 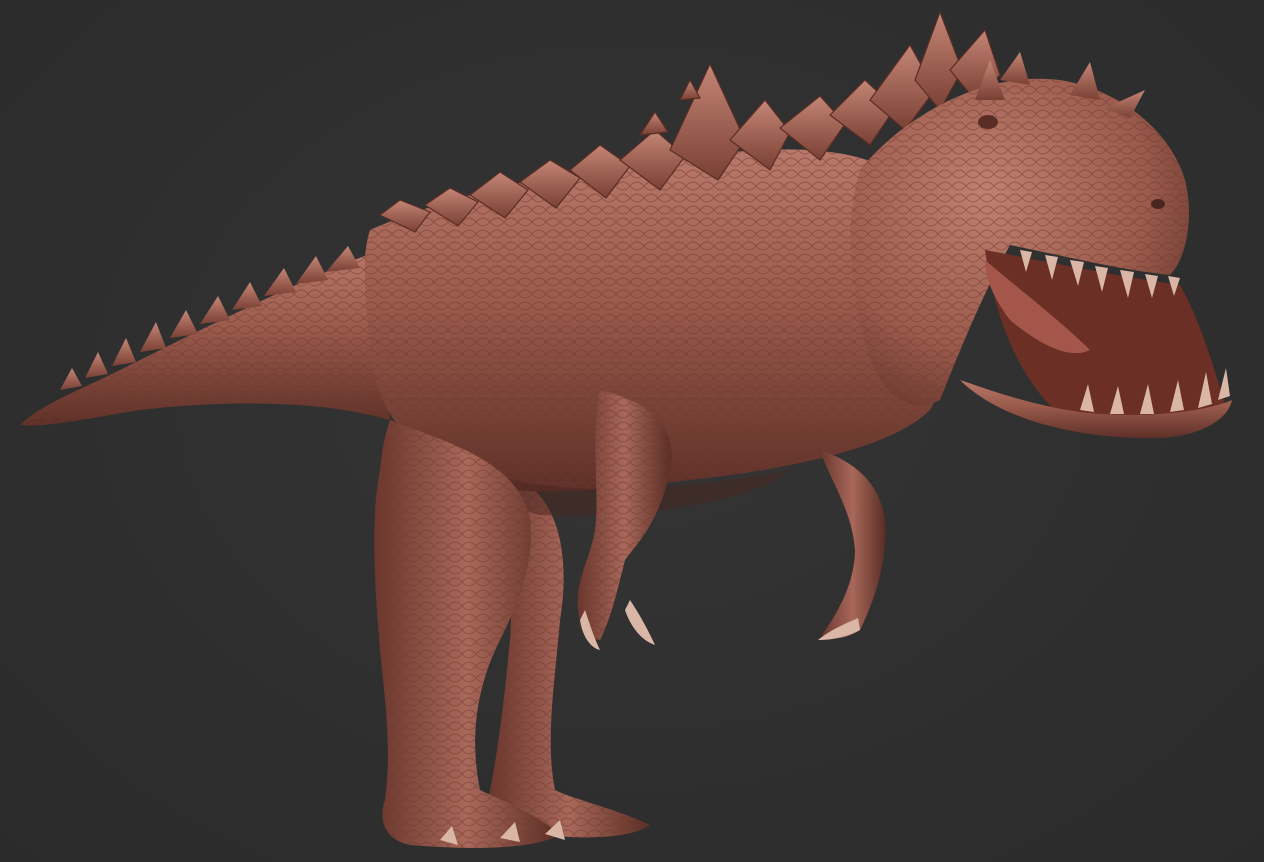 What do you see at coordinates (205, 336) in the screenshot?
I see `tail` at bounding box center [205, 336].